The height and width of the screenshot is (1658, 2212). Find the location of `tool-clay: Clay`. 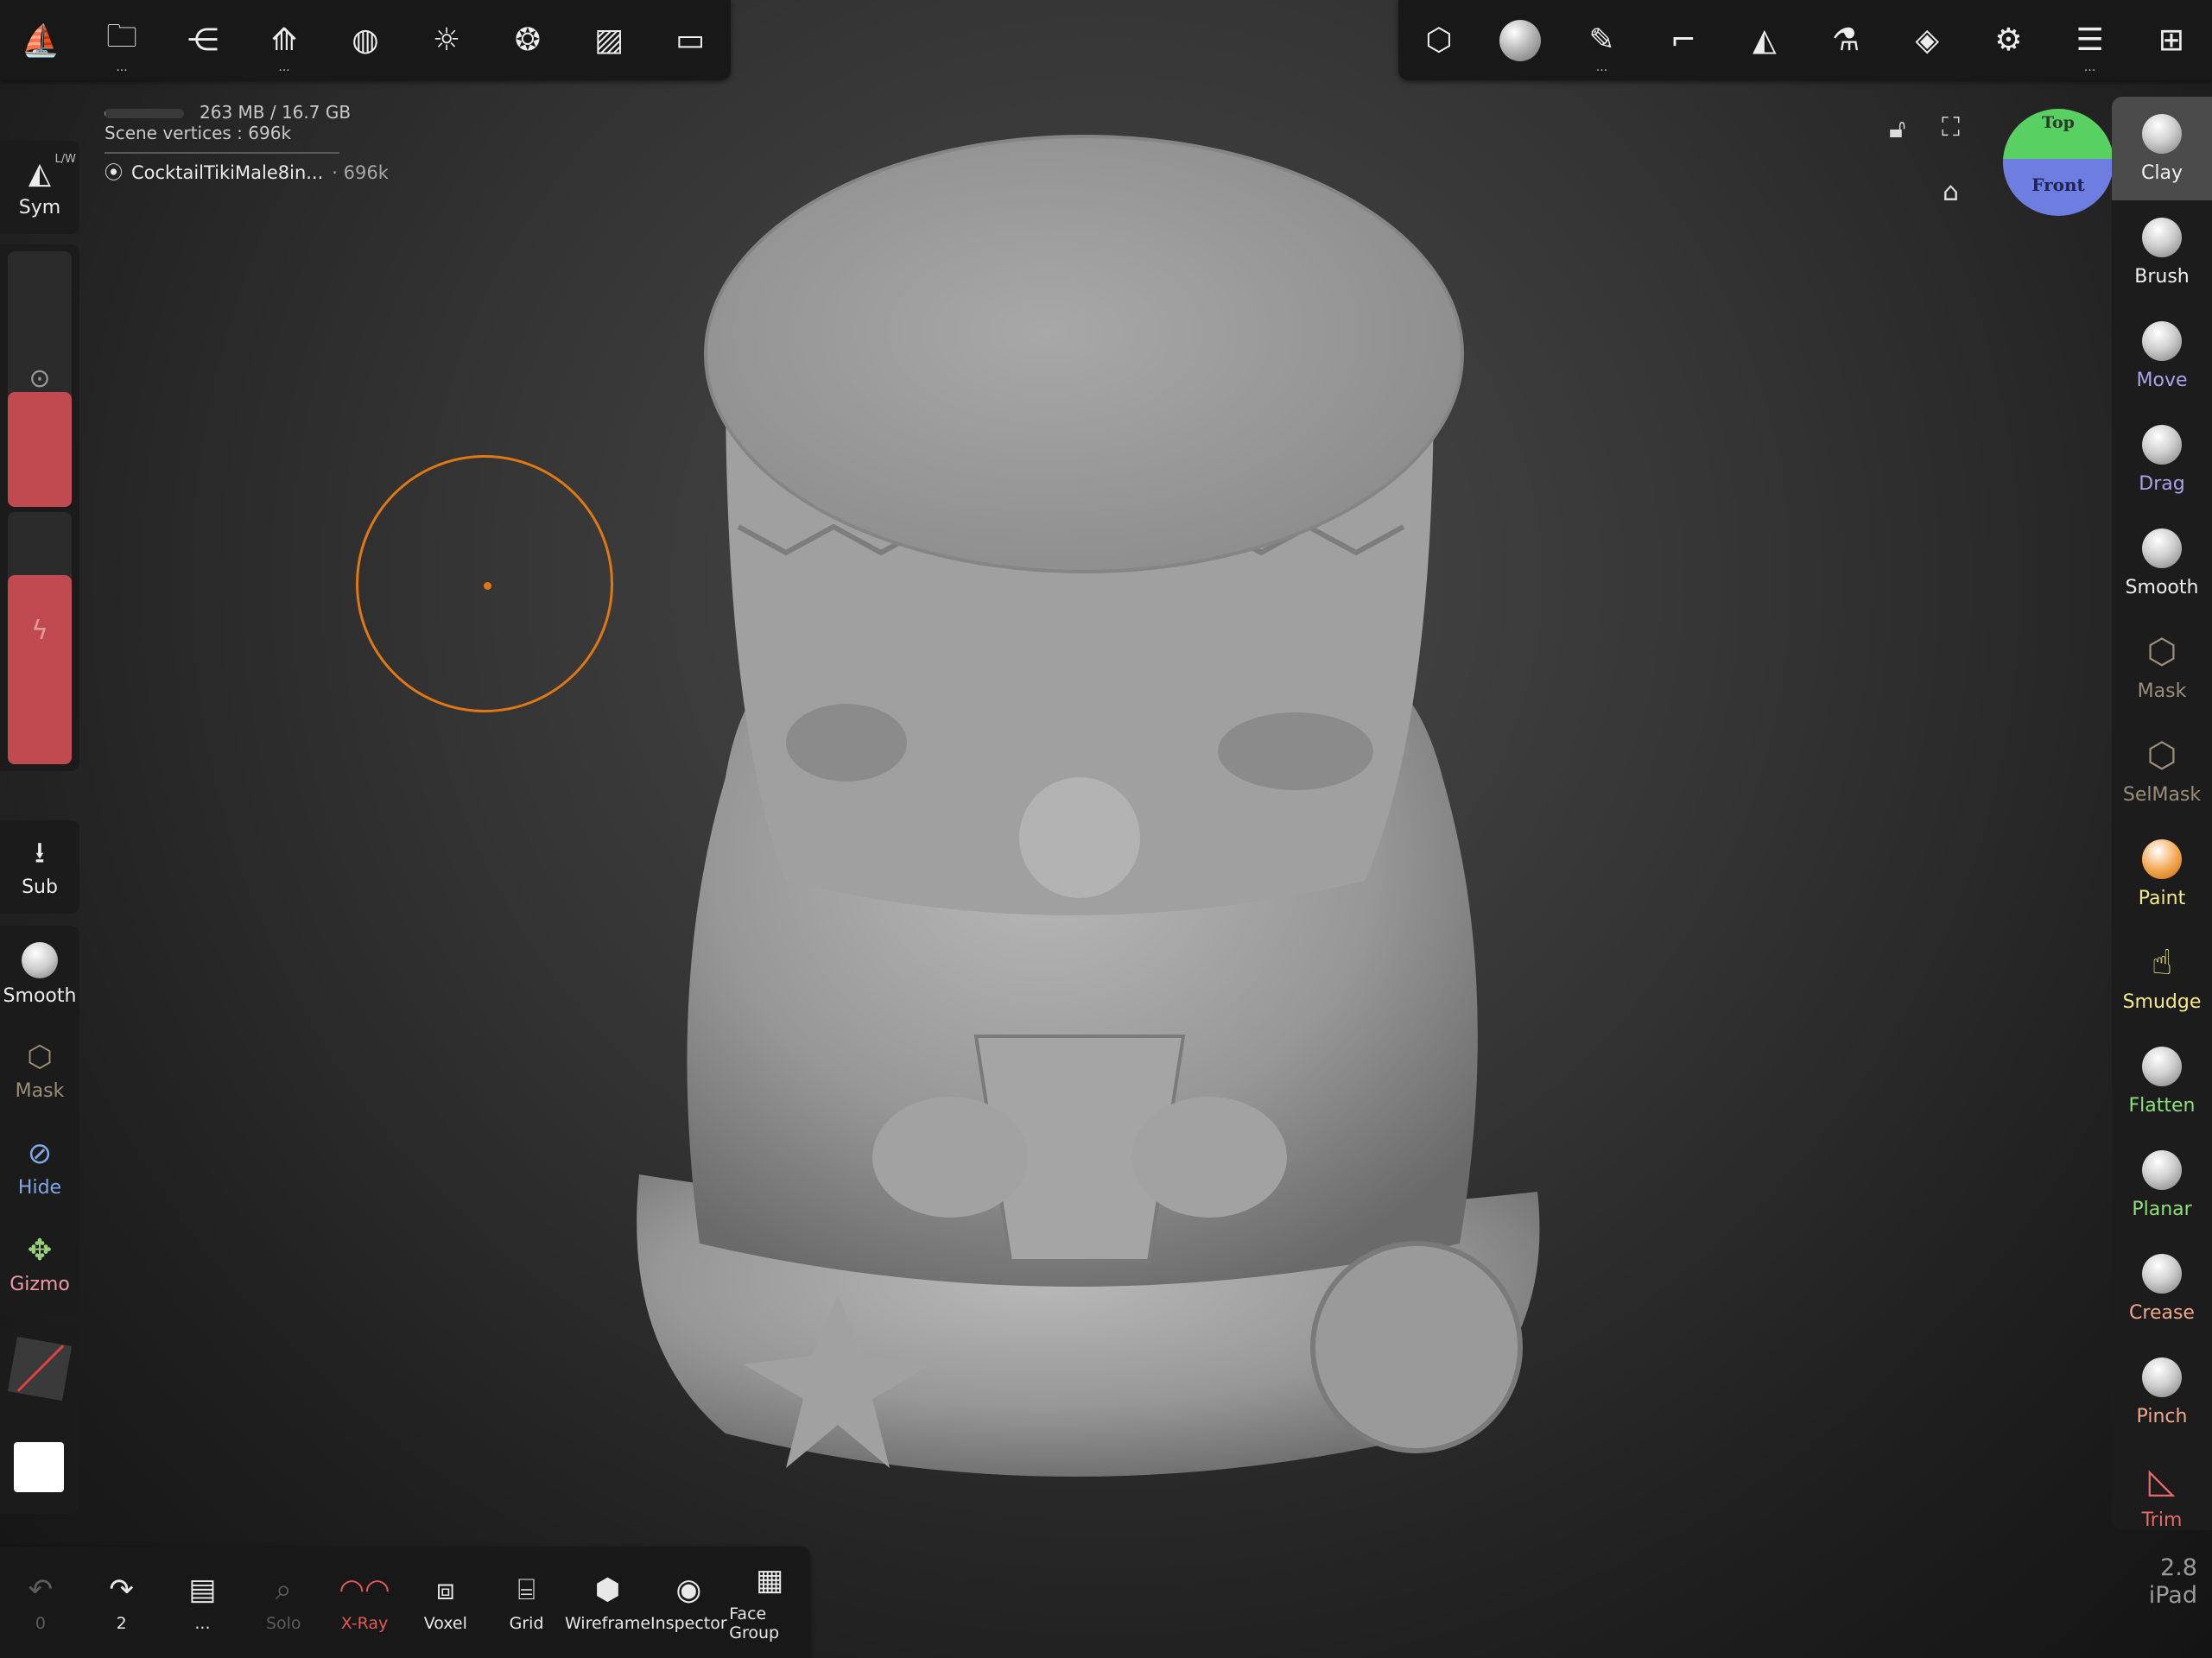

tool-clay: Clay is located at coordinates (2162, 148).